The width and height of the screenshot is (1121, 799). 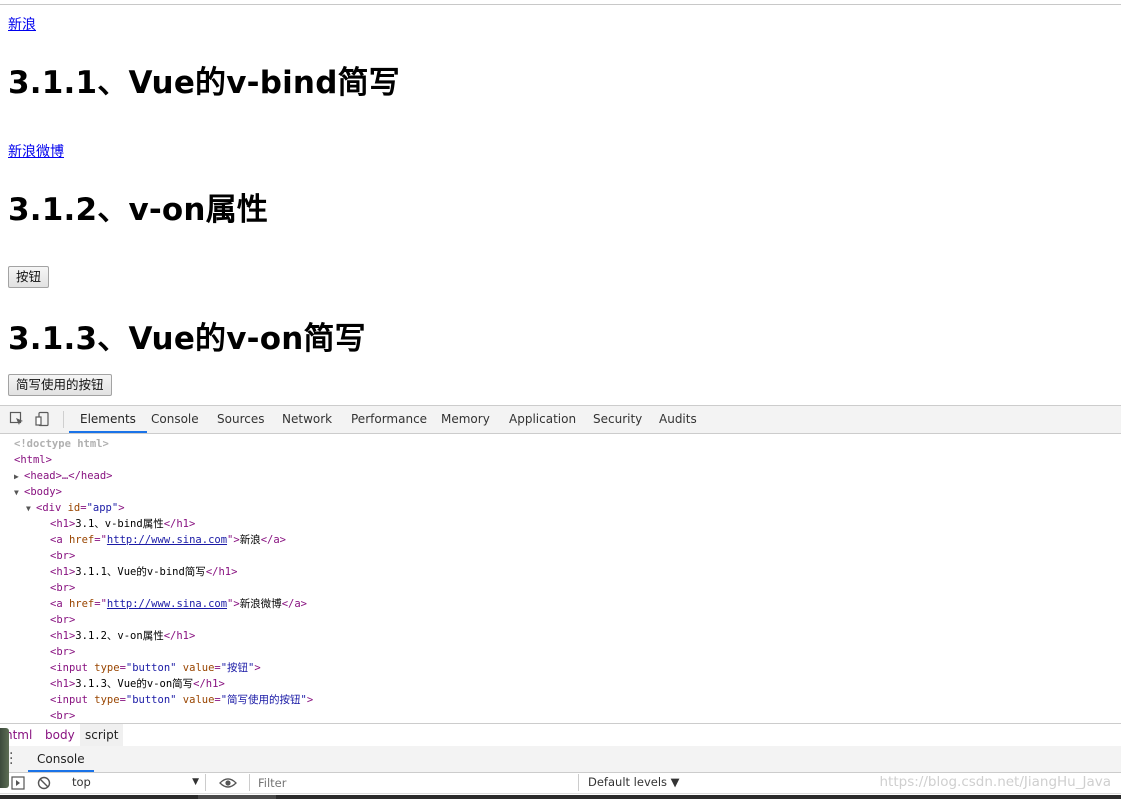 What do you see at coordinates (102, 735) in the screenshot?
I see `crumb-script: script` at bounding box center [102, 735].